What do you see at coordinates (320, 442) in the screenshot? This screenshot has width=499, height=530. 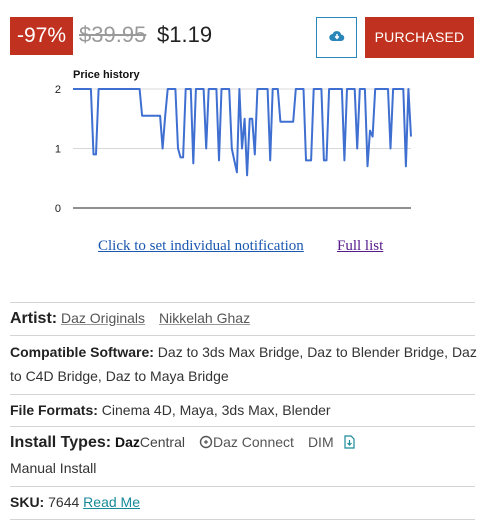 I see `dim-label: DIM` at bounding box center [320, 442].